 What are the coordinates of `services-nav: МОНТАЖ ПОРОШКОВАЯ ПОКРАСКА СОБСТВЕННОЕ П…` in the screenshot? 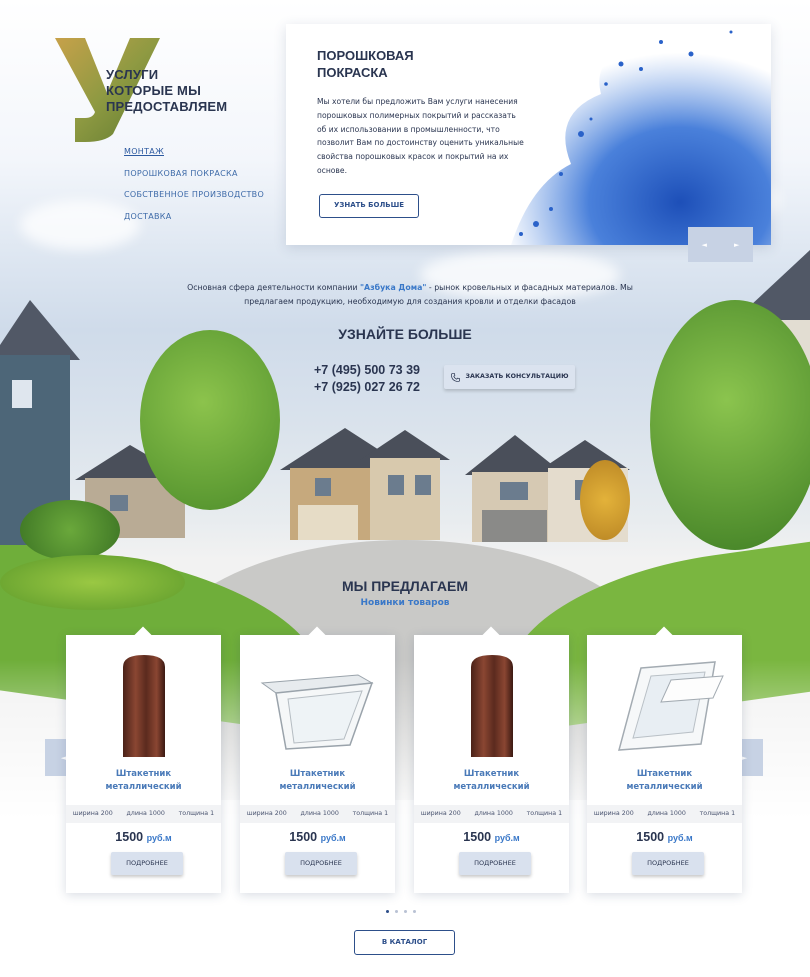 It's located at (194, 189).